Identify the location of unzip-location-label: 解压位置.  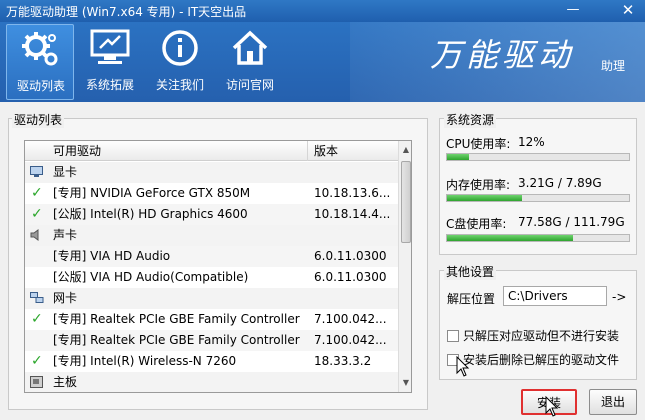
(471, 299).